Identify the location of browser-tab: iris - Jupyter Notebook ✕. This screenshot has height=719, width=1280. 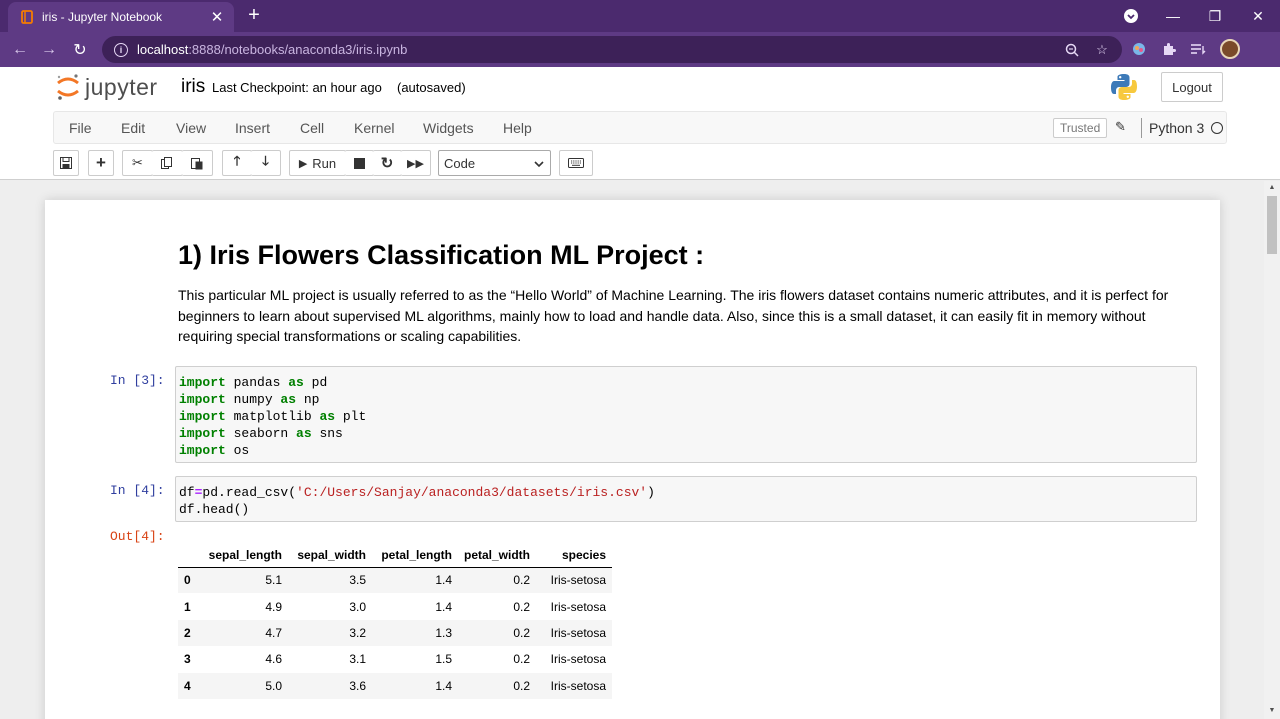
(121, 17).